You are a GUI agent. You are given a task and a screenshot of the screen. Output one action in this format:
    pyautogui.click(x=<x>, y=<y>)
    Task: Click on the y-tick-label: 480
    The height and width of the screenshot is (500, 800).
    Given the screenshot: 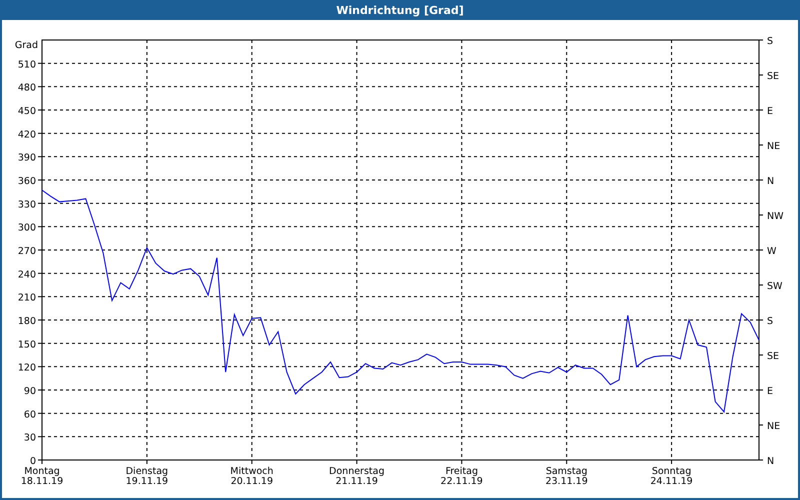 What is the action you would take?
    pyautogui.click(x=27, y=88)
    